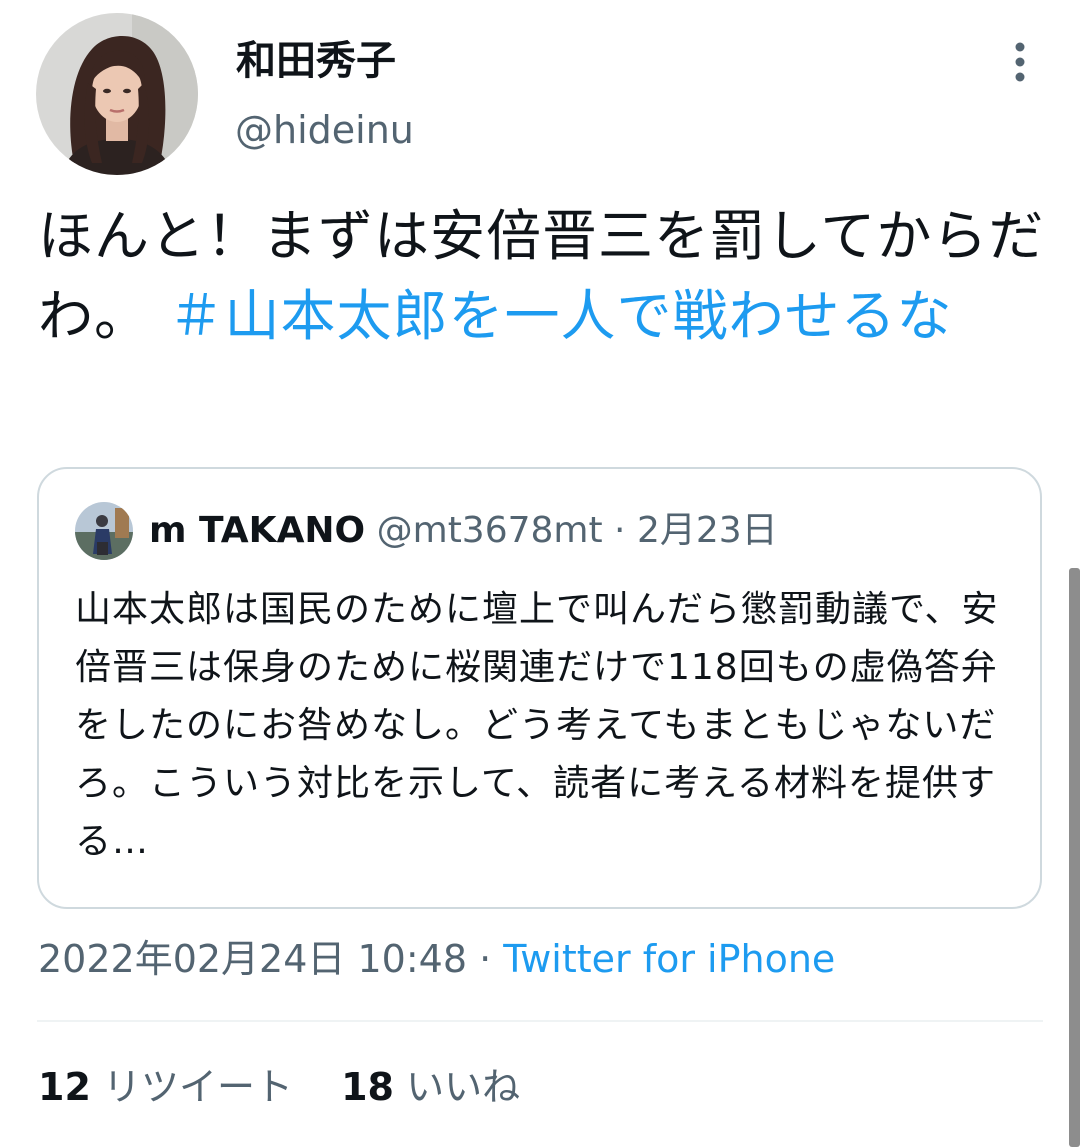 The image size is (1080, 1147). I want to click on quoted-author-name: m TAKANO, so click(257, 530).